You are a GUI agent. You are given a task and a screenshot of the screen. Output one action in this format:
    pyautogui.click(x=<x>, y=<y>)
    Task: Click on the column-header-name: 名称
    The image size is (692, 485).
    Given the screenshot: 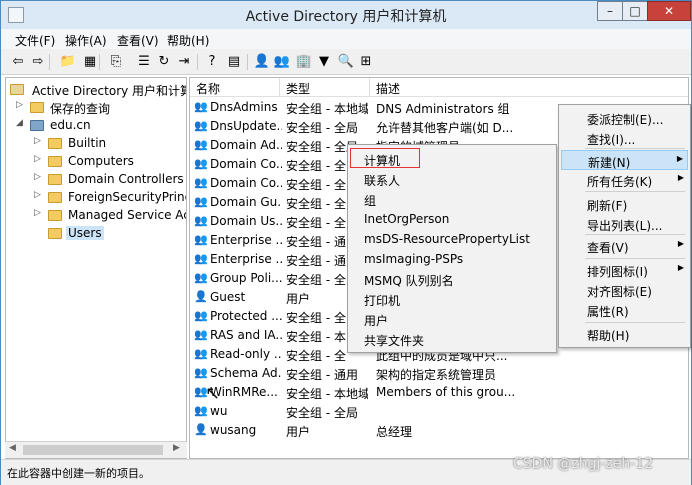 What is the action you would take?
    pyautogui.click(x=235, y=87)
    